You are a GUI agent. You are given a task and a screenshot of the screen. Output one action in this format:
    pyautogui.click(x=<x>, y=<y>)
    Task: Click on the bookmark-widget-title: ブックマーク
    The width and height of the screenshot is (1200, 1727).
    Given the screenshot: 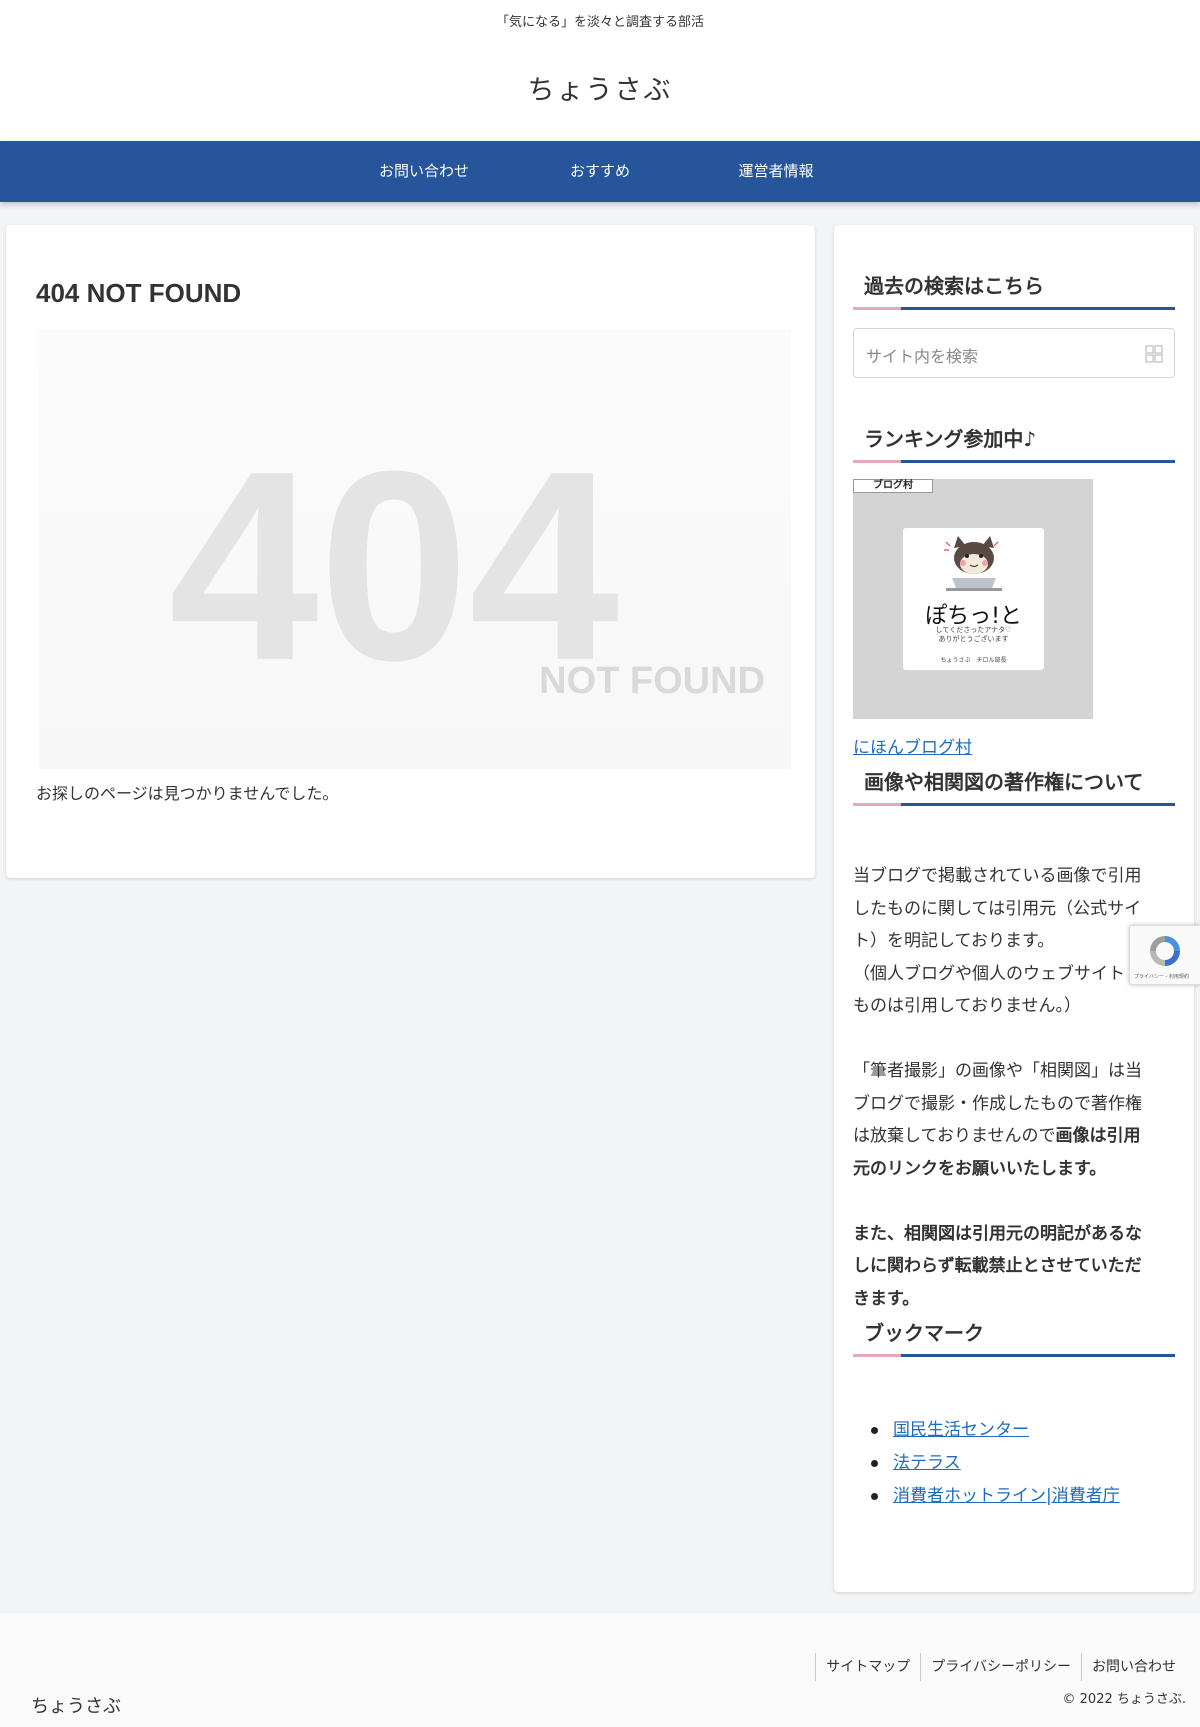 What is the action you would take?
    pyautogui.click(x=1014, y=1337)
    